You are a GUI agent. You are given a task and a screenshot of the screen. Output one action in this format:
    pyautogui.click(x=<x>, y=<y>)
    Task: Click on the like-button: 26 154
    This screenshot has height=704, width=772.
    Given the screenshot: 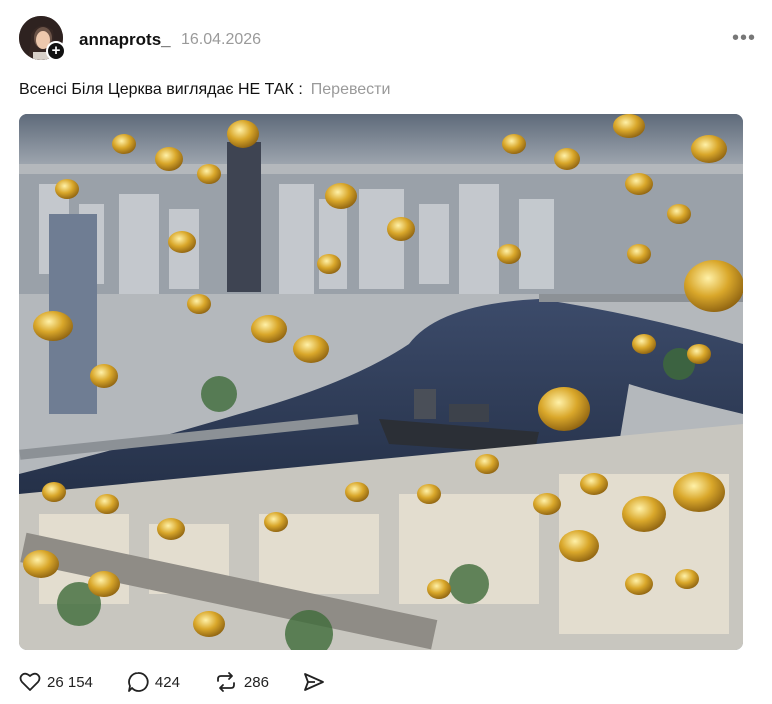 What is the action you would take?
    pyautogui.click(x=56, y=682)
    